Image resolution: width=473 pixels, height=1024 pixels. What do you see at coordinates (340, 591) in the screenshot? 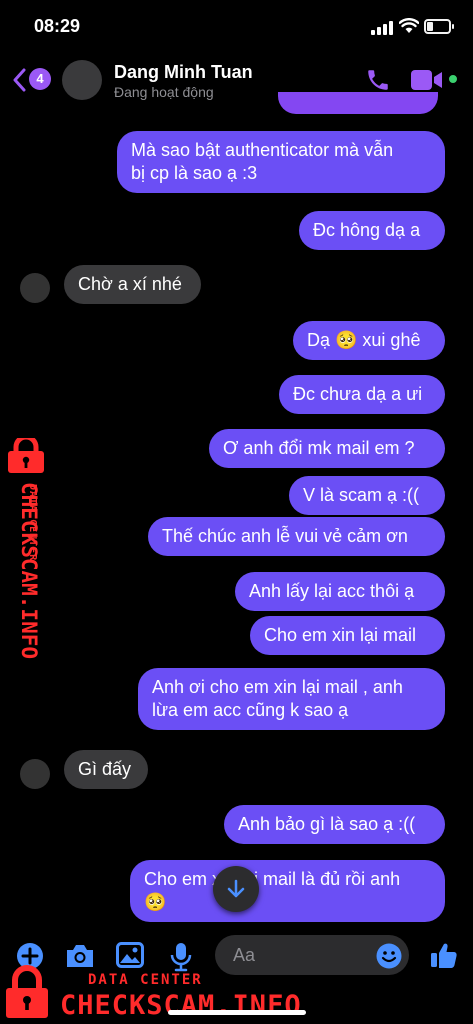
I see `message-bubble-outgoing: Anh lấy lại acc thôi ạ` at bounding box center [340, 591].